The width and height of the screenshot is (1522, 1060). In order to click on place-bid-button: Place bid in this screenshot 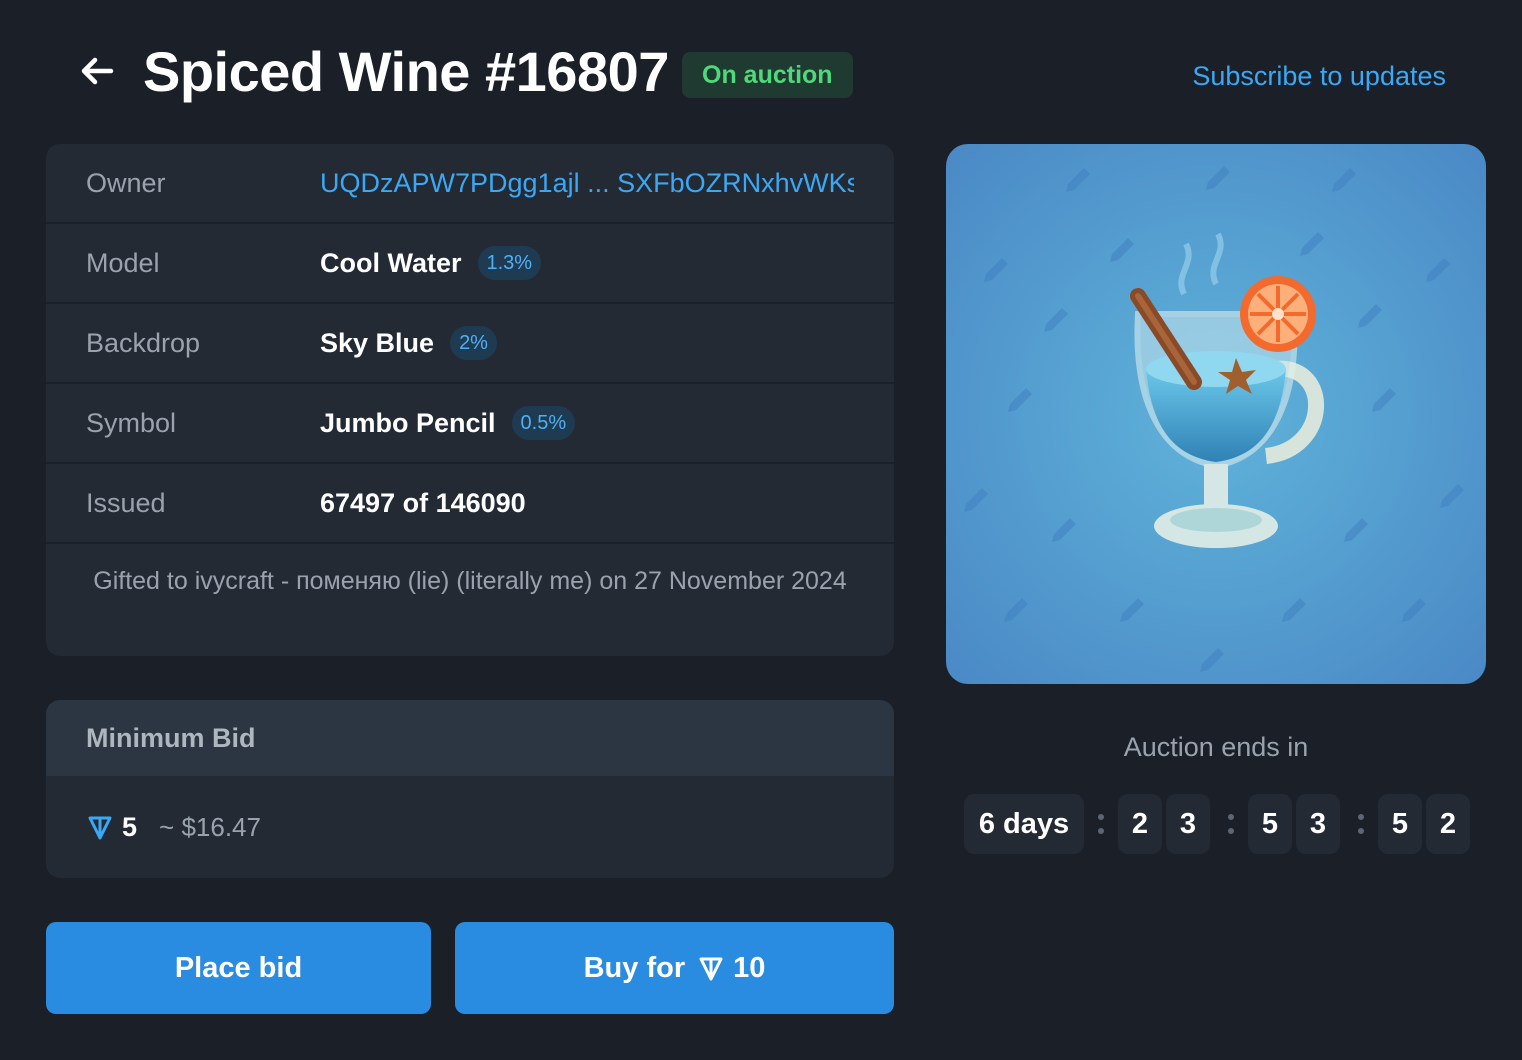, I will do `click(238, 968)`.